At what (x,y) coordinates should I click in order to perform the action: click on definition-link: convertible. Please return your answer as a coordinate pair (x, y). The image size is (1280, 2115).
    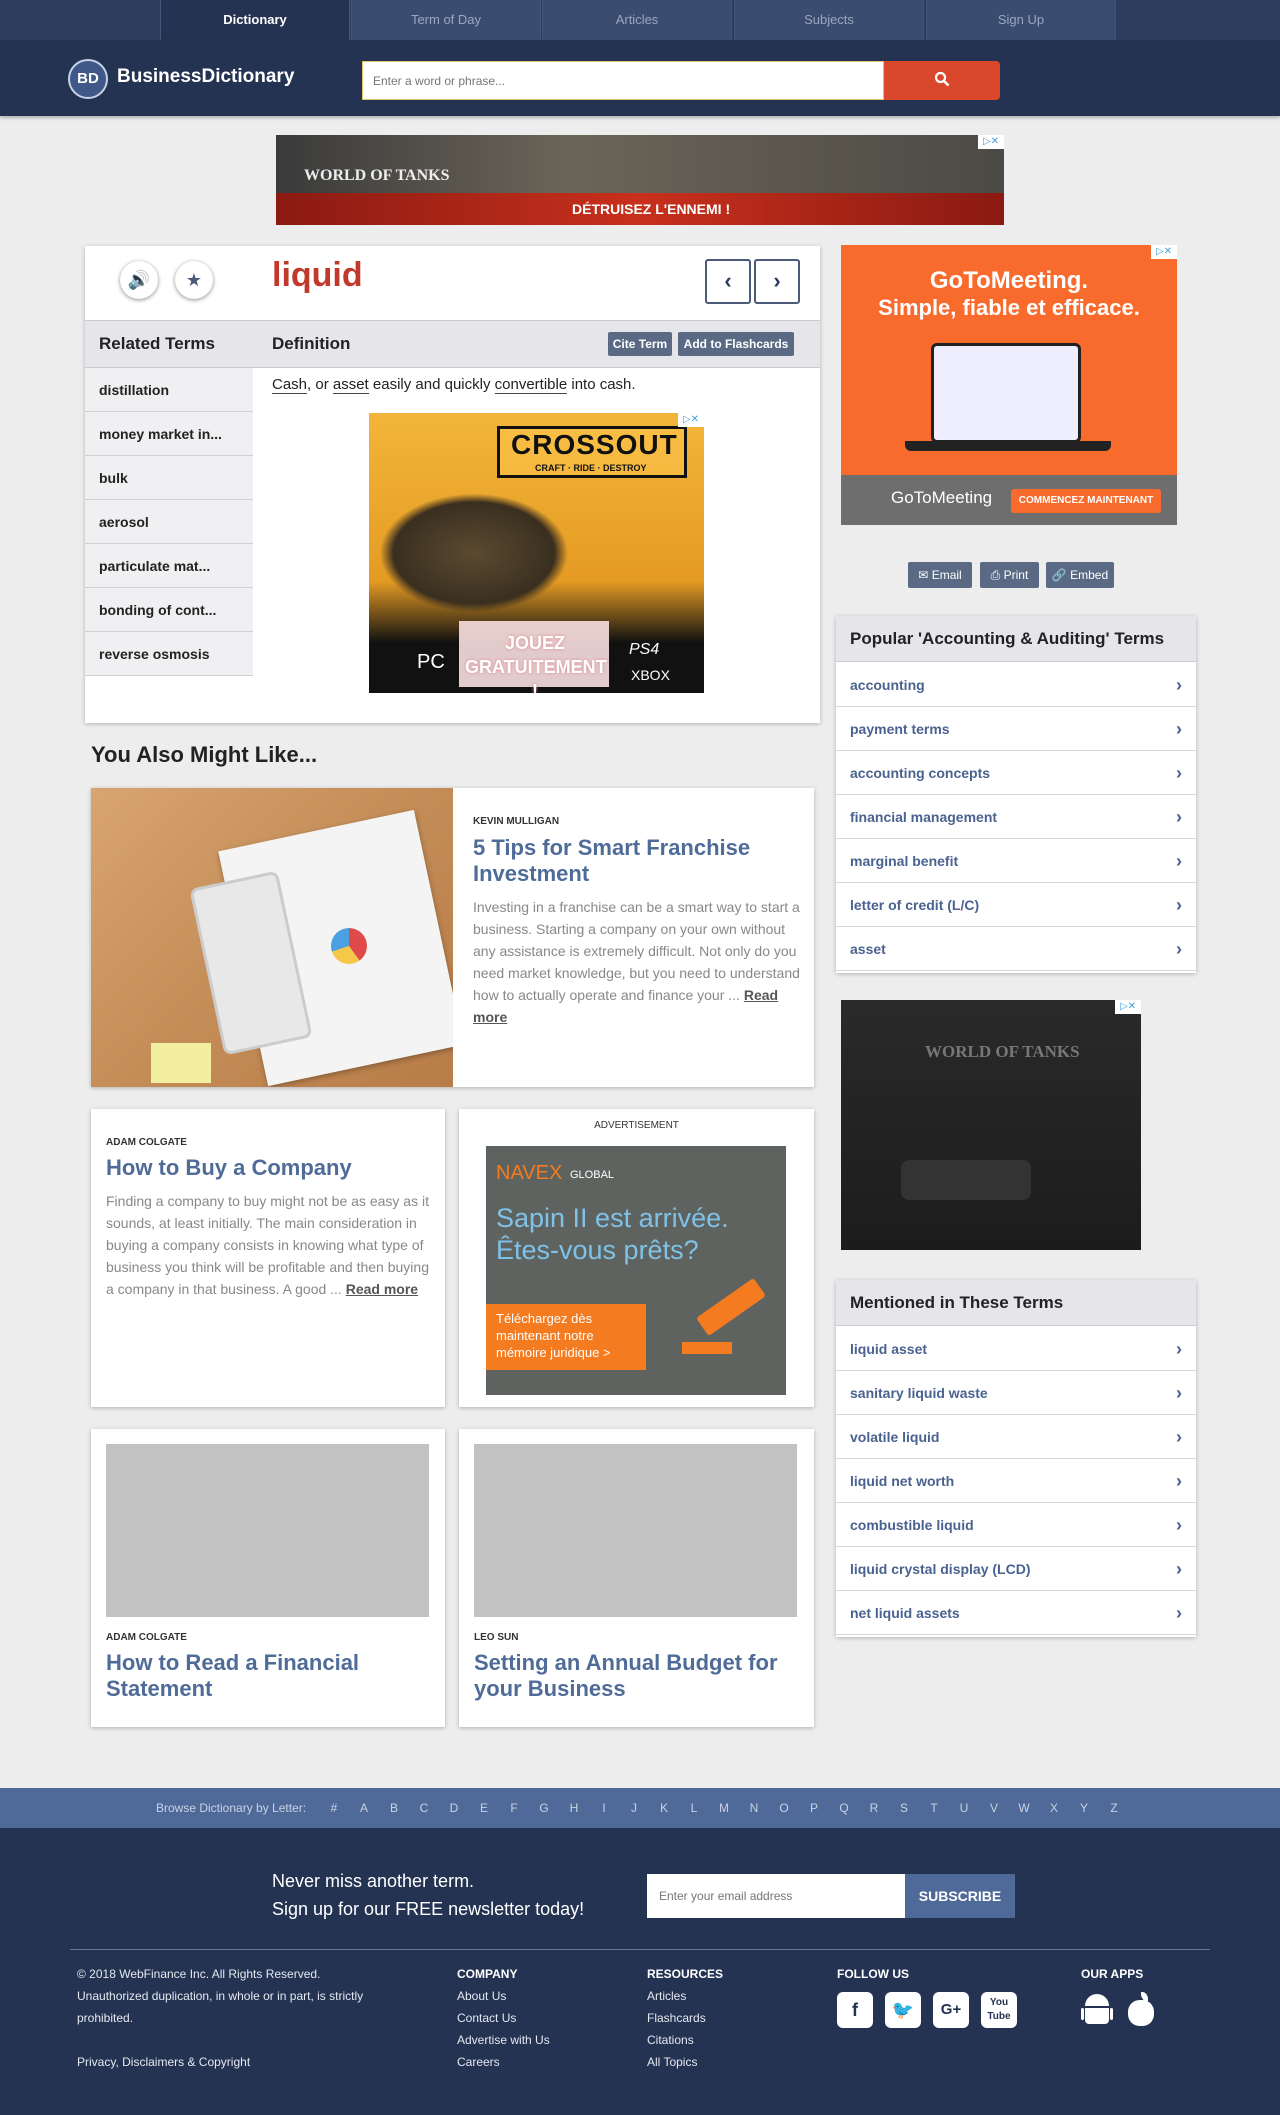
    Looking at the image, I should click on (531, 385).